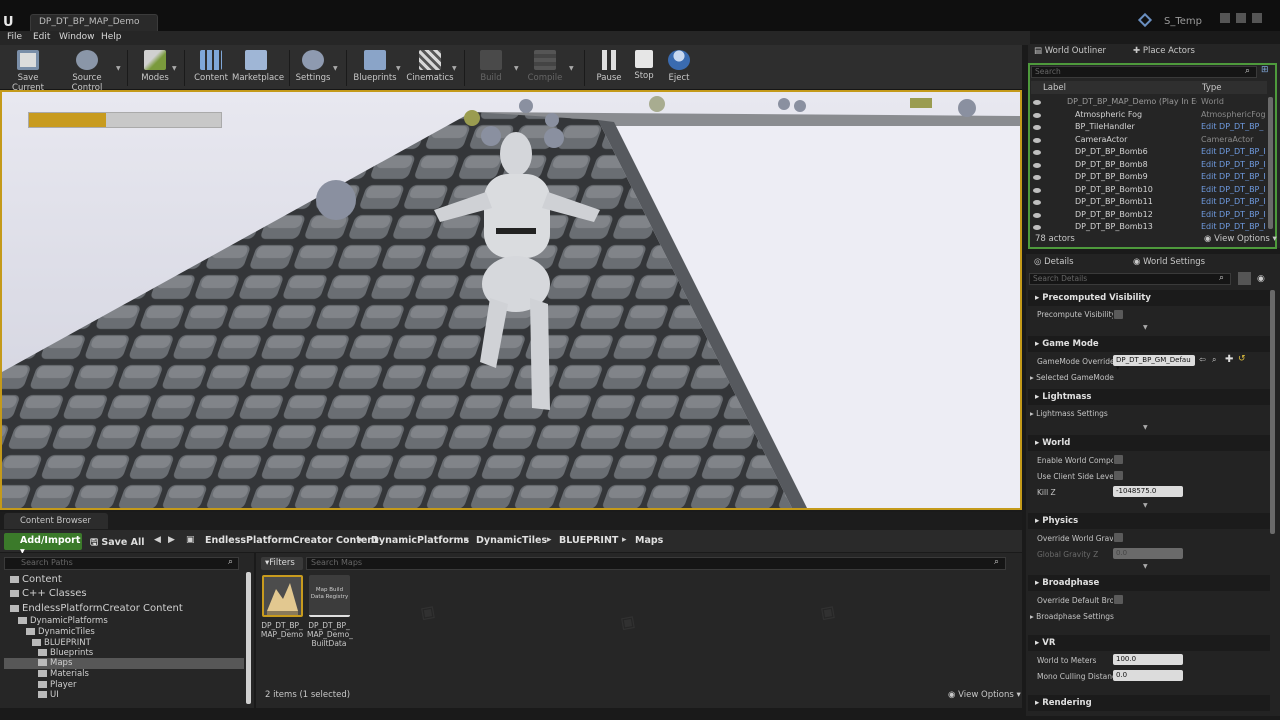 The width and height of the screenshot is (1280, 720). I want to click on paths-scrollbar, so click(248, 638).